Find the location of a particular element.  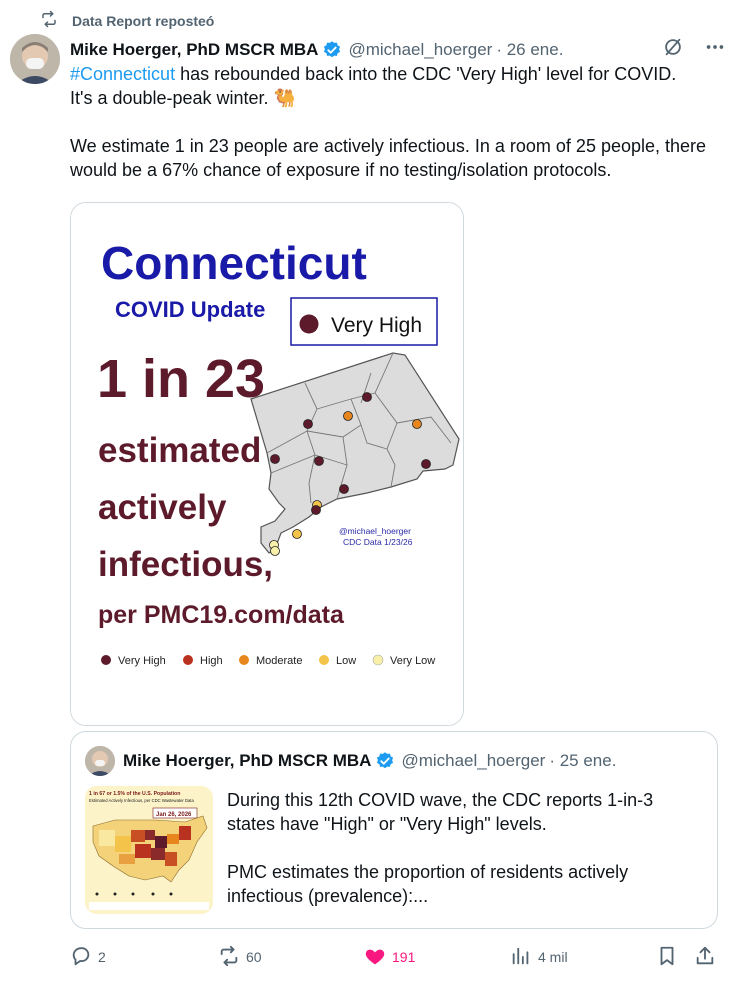

like-count: 191 is located at coordinates (404, 957).